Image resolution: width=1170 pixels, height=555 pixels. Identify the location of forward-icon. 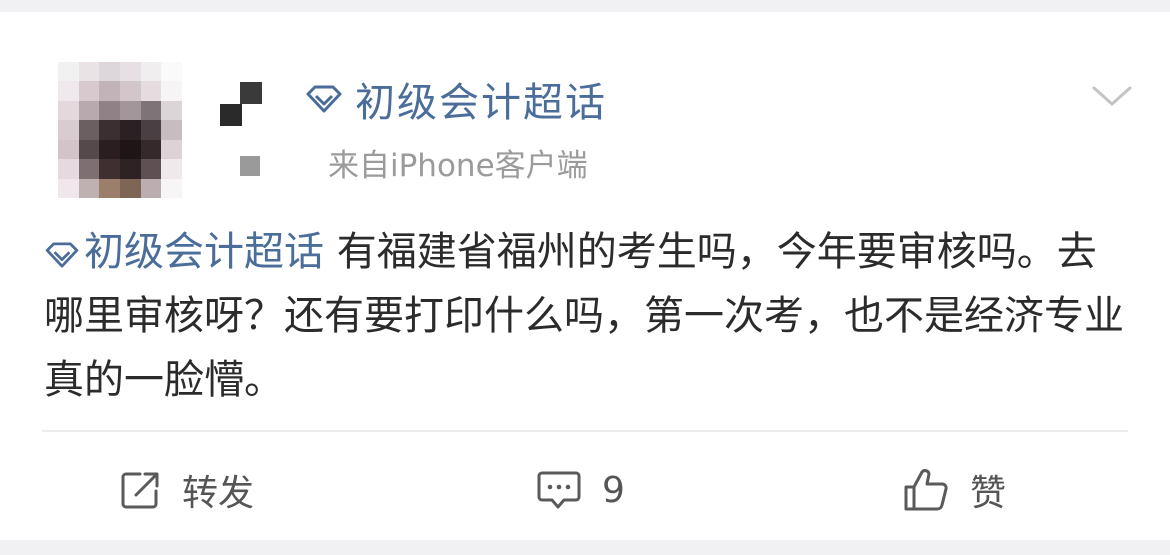
(140, 490).